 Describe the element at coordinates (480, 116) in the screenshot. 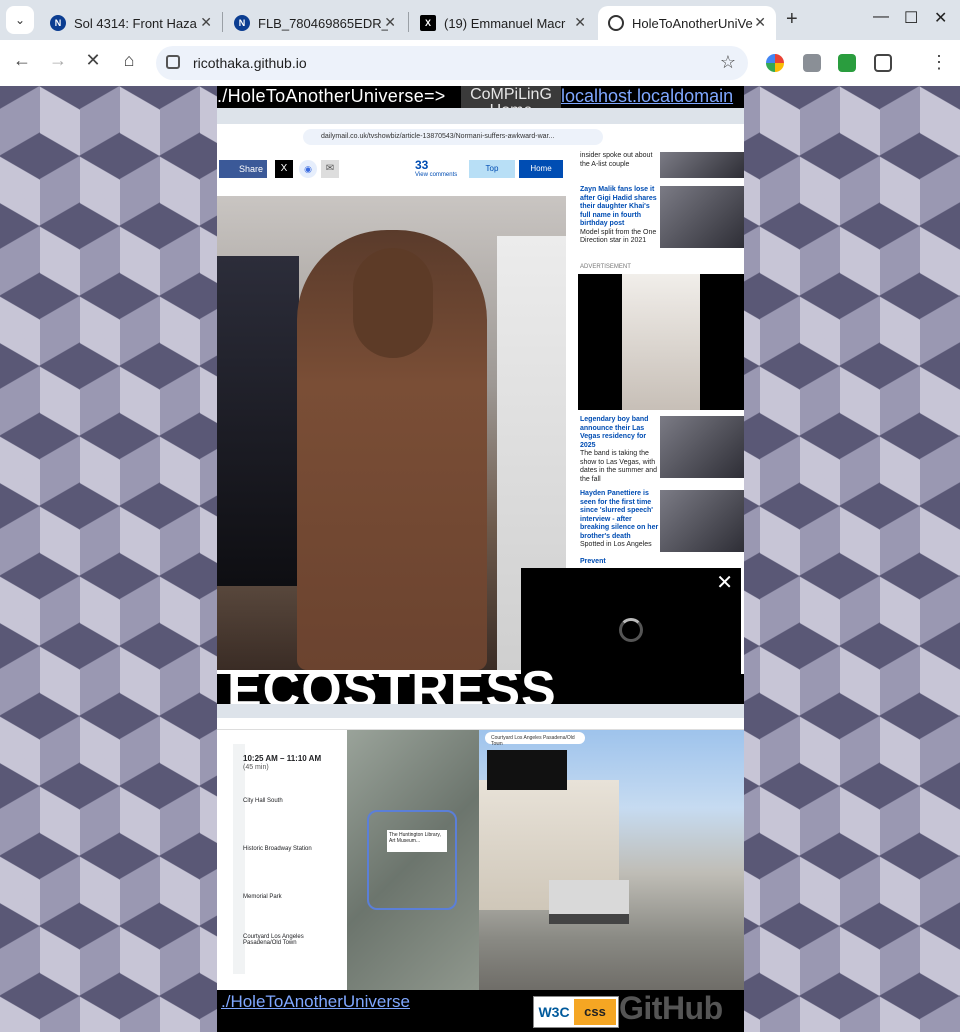

I see `embedded-tab-strip` at that location.